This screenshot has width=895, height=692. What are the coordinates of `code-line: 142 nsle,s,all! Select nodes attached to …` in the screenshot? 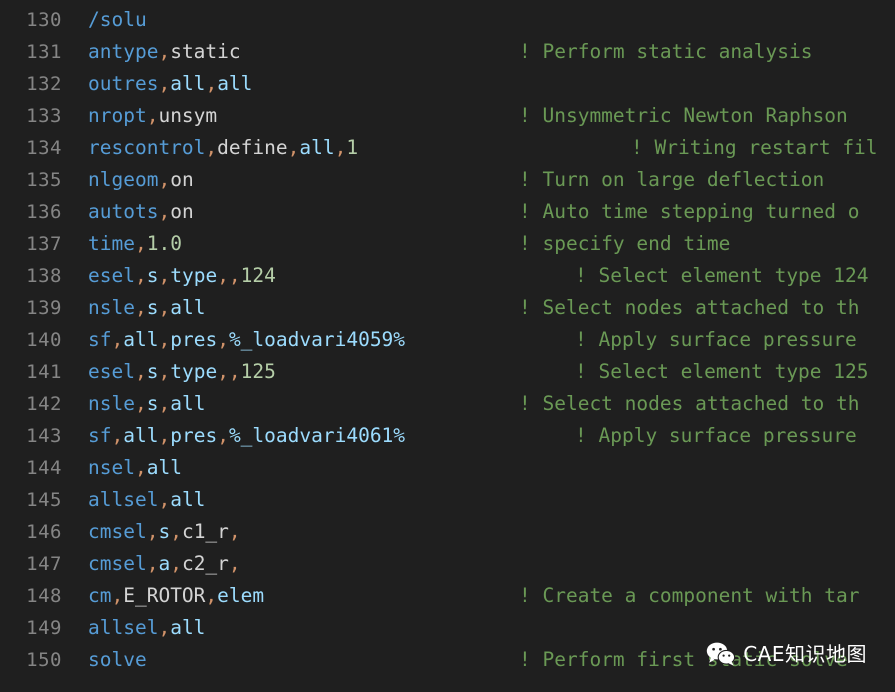 It's located at (447, 404).